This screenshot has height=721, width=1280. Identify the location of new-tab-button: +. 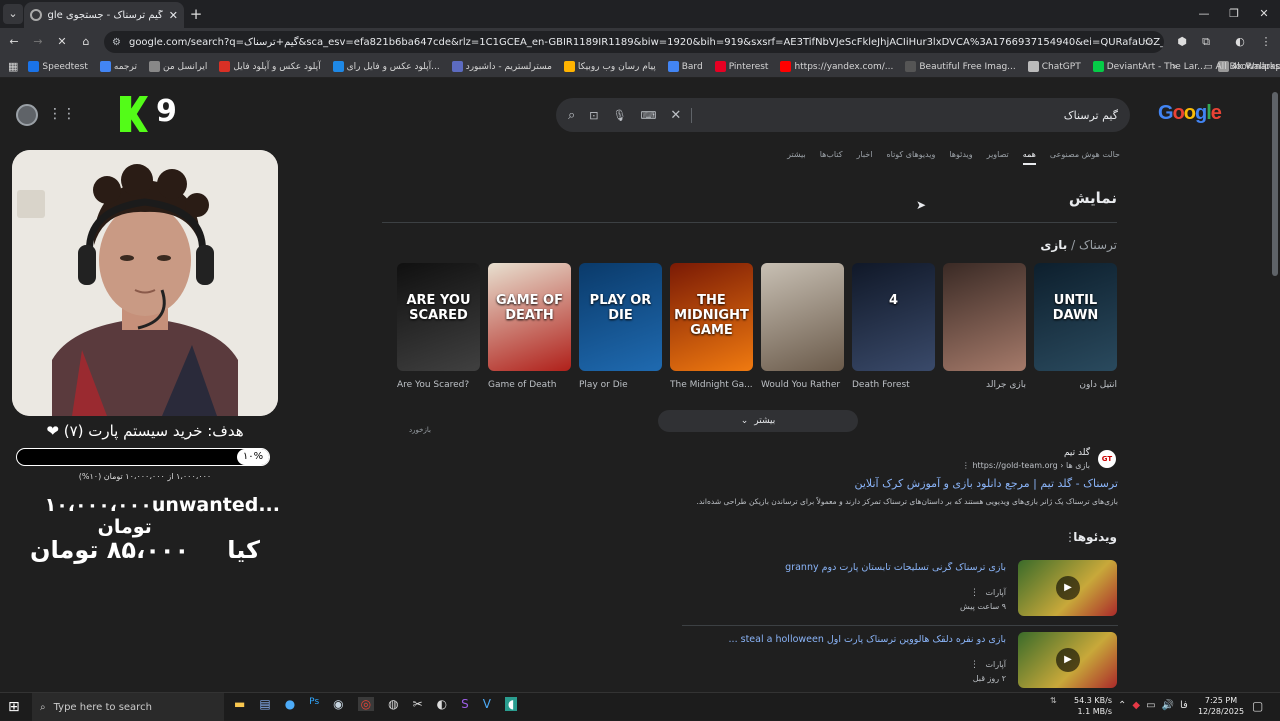
(196, 14).